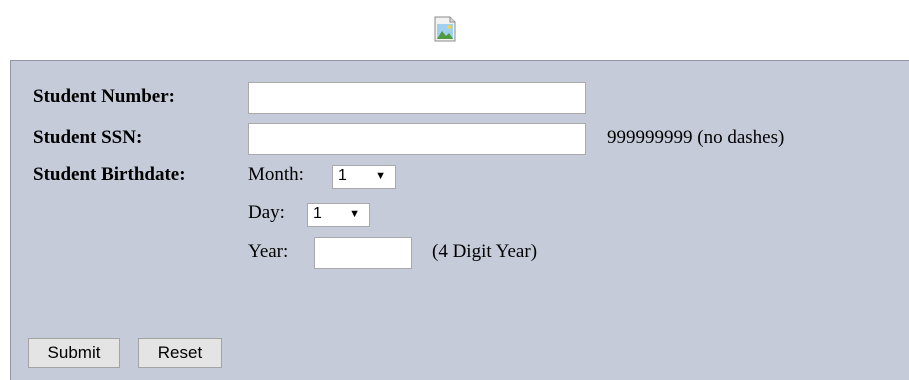  Describe the element at coordinates (417, 139) in the screenshot. I see `student-ssn-input` at that location.